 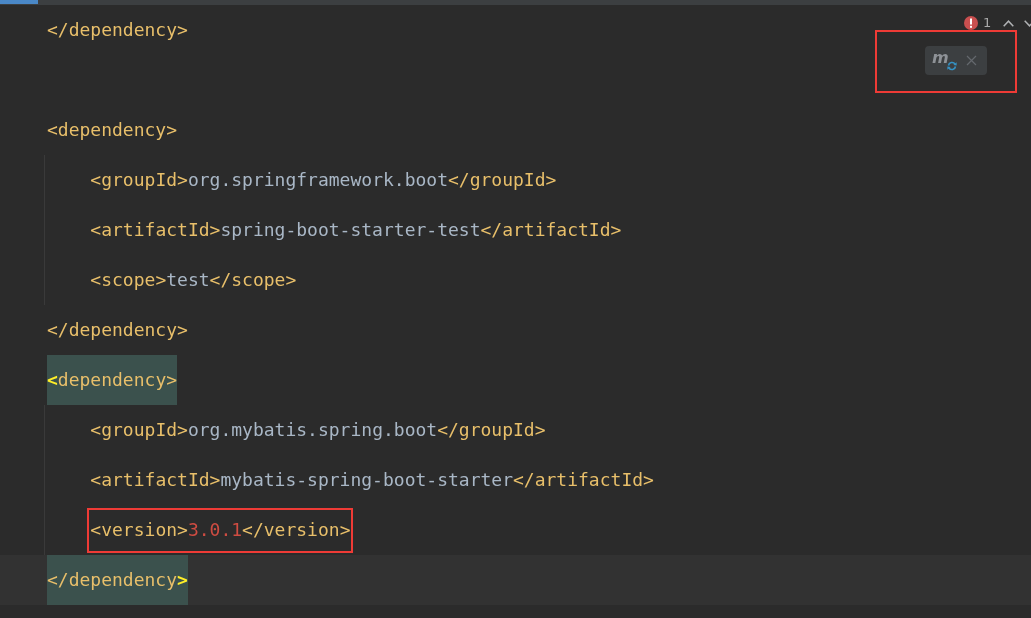 What do you see at coordinates (1027, 23) in the screenshot?
I see `chevron-down-icon` at bounding box center [1027, 23].